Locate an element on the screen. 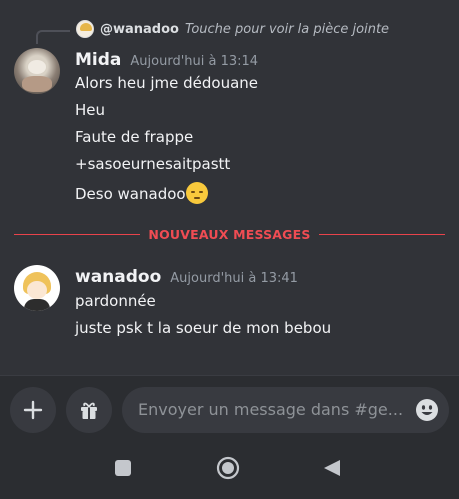 This screenshot has width=459, height=499. back-icon is located at coordinates (332, 468).